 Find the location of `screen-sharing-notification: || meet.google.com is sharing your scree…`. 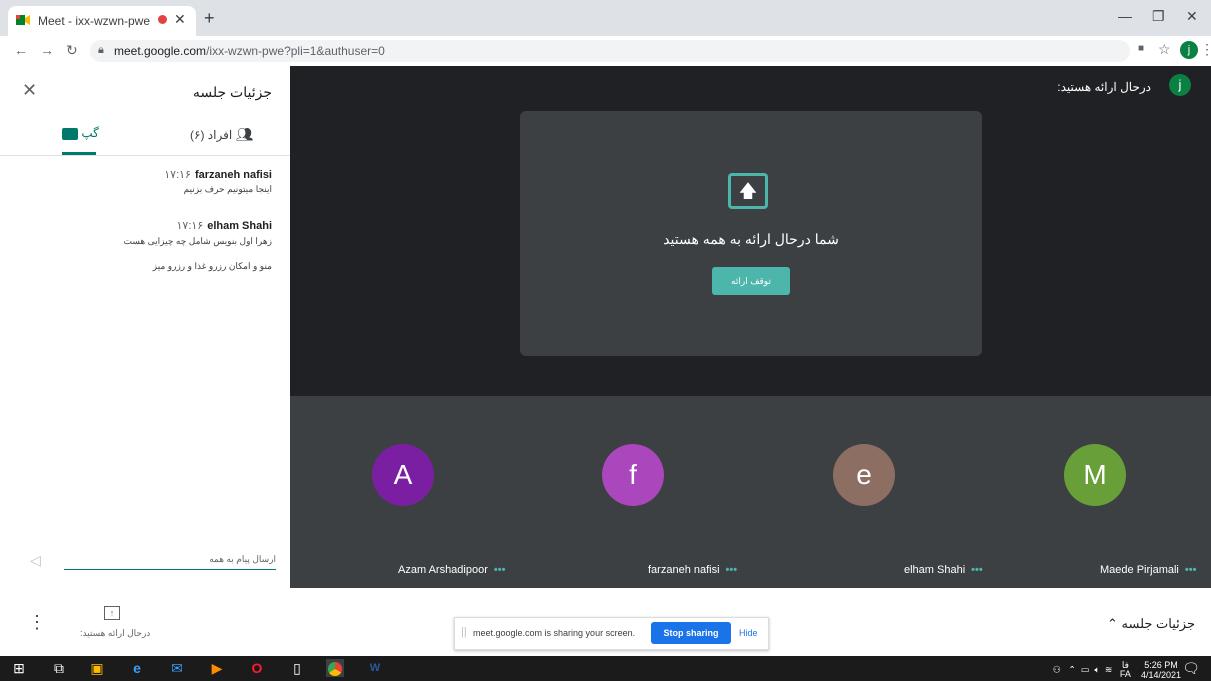

screen-sharing-notification: || meet.google.com is sharing your scree… is located at coordinates (611, 633).